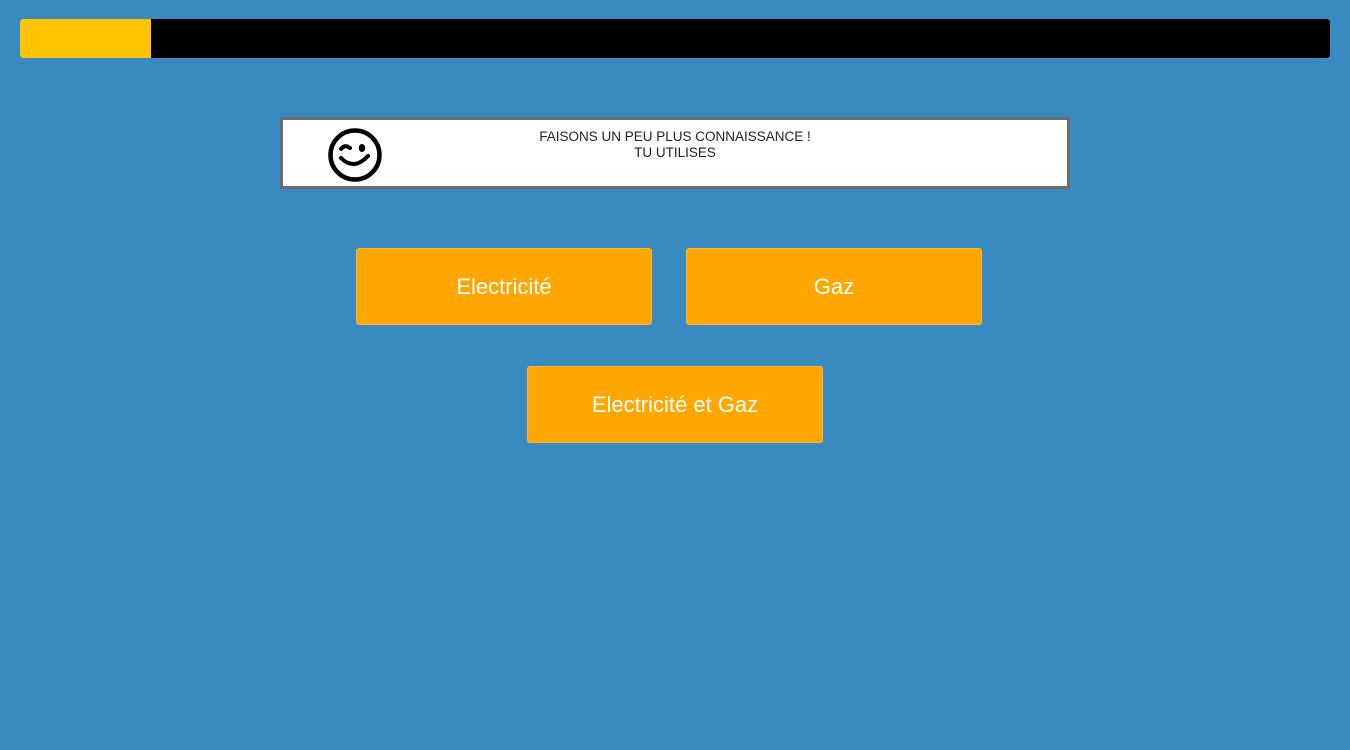  I want to click on electricite-button: Electricité, so click(504, 286).